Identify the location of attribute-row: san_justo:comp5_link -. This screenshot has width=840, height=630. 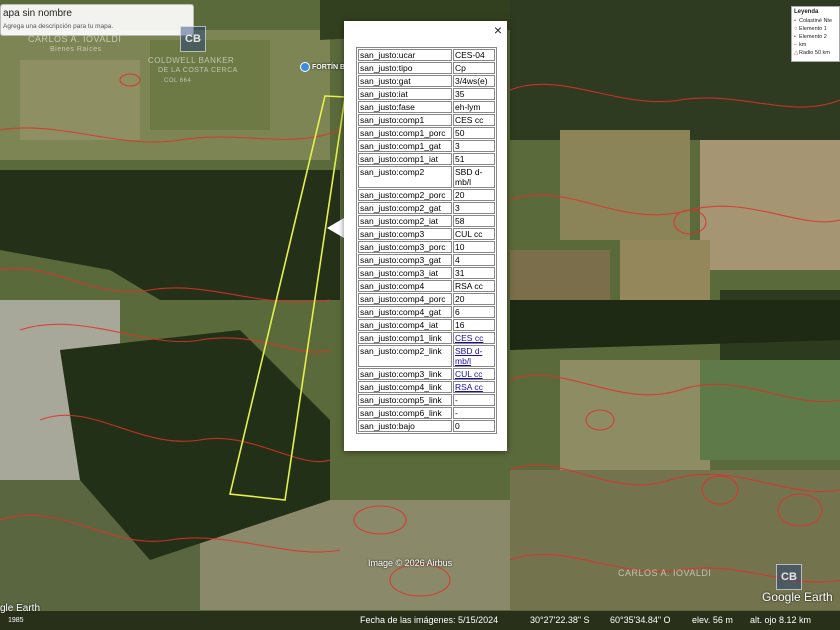
(426, 400).